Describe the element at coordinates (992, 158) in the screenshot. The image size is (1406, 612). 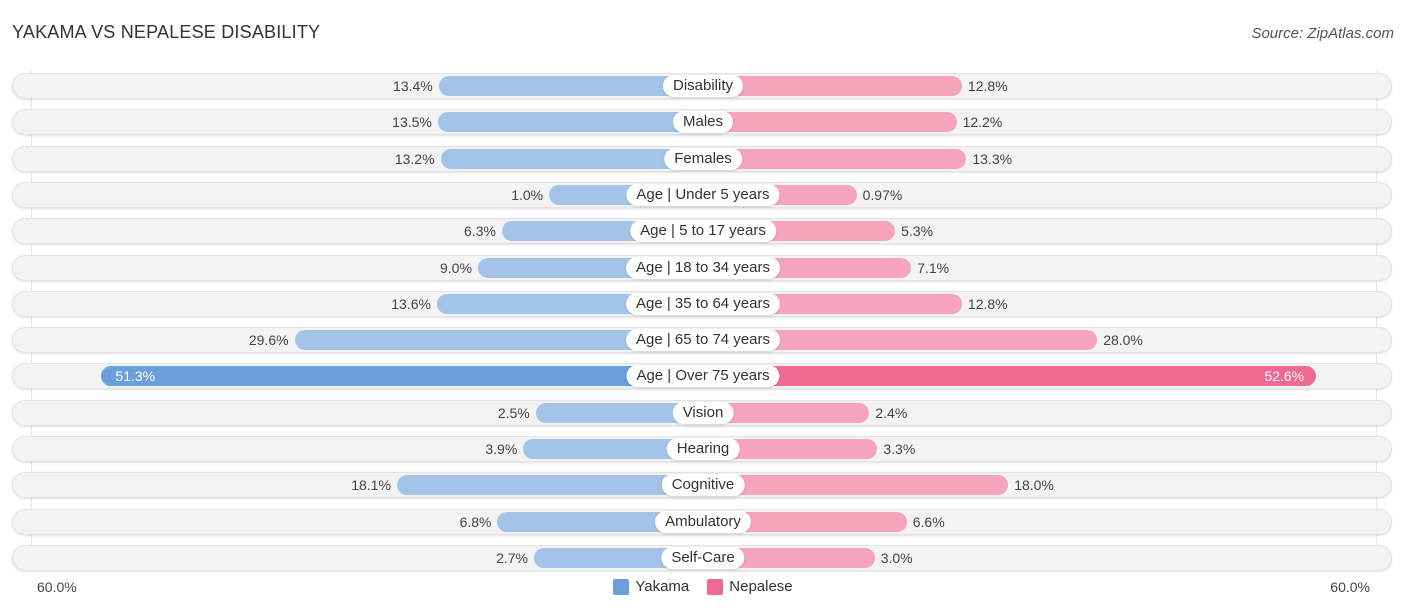
I see `value-label-nepalese: 13.3%` at that location.